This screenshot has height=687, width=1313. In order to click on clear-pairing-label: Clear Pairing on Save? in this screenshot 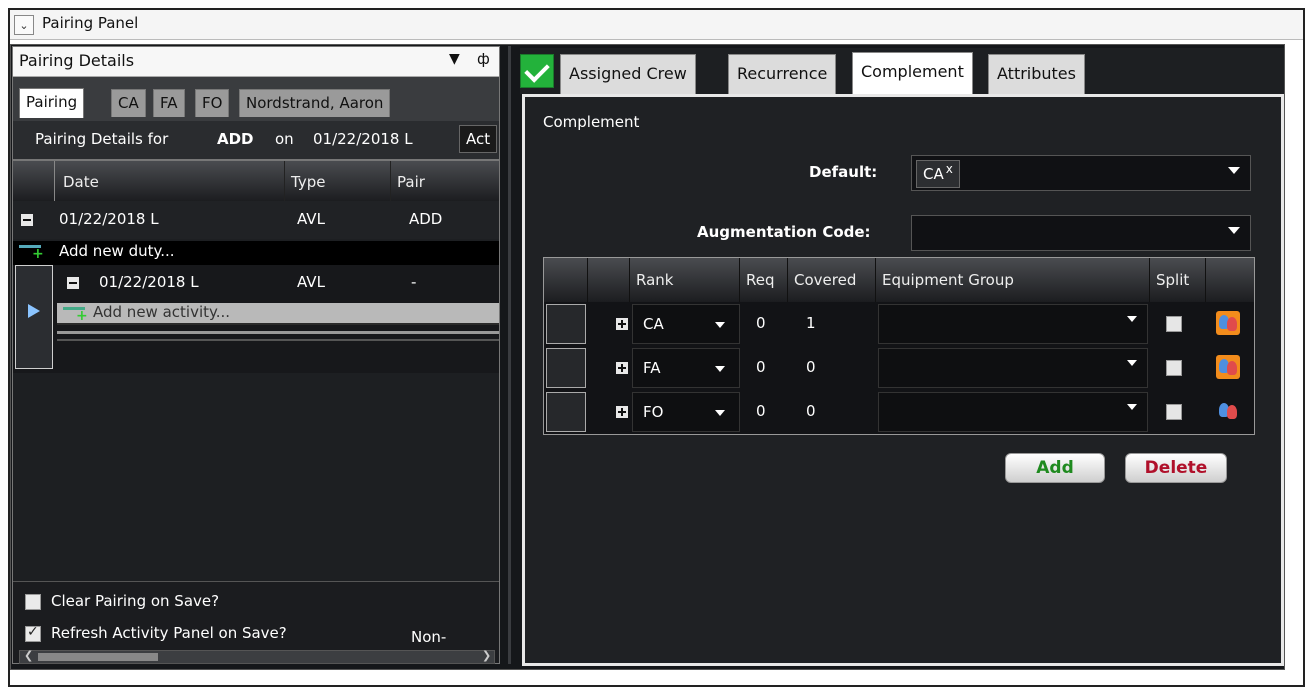, I will do `click(135, 601)`.